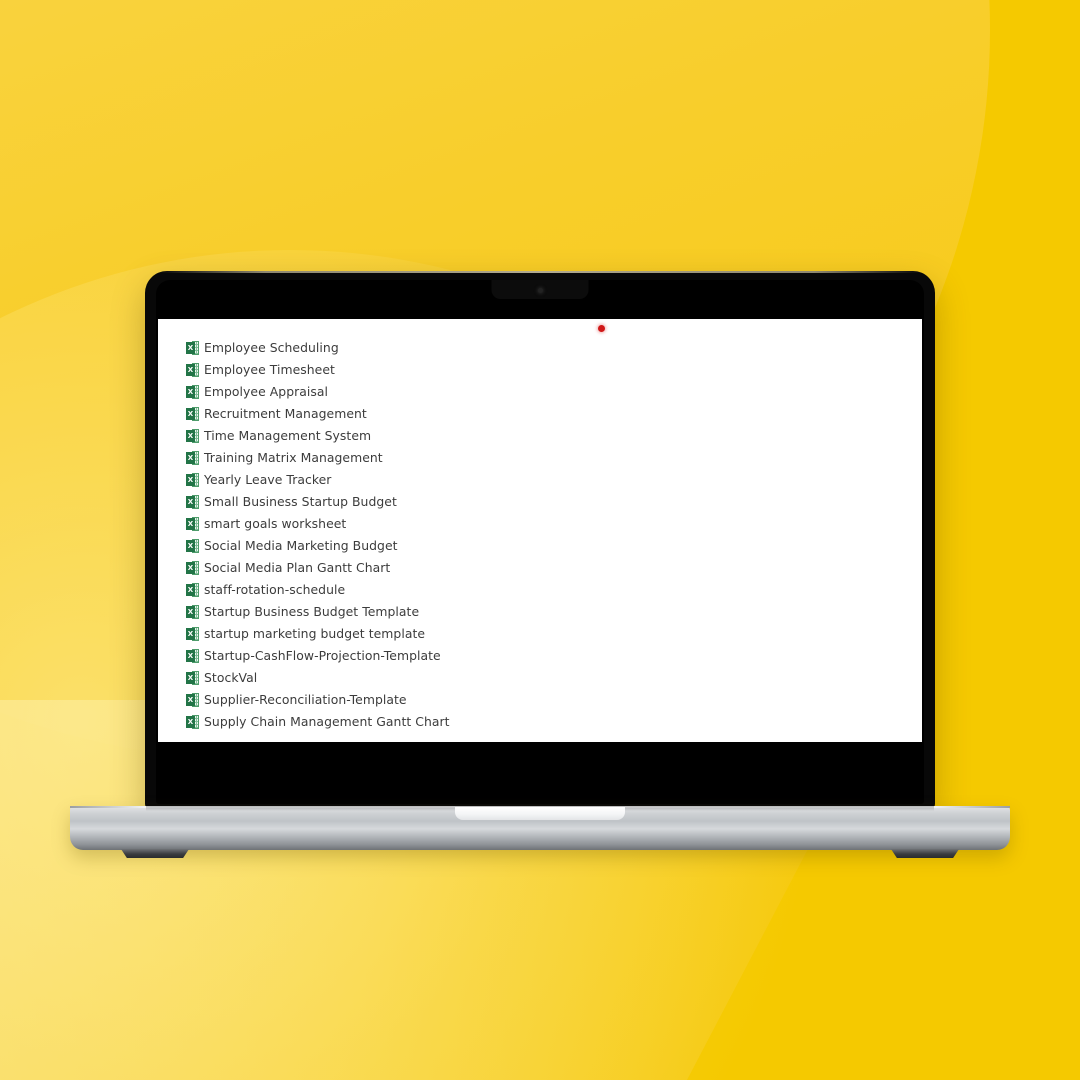 The height and width of the screenshot is (1080, 1080). Describe the element at coordinates (312, 611) in the screenshot. I see `file-name-label: Startup Business Budget Template` at that location.